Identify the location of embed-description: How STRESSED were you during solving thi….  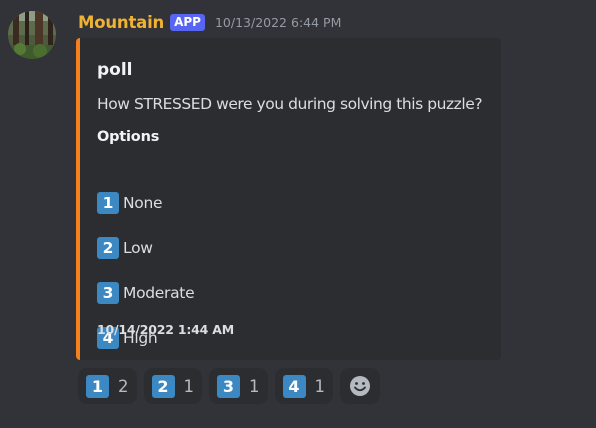
(290, 104).